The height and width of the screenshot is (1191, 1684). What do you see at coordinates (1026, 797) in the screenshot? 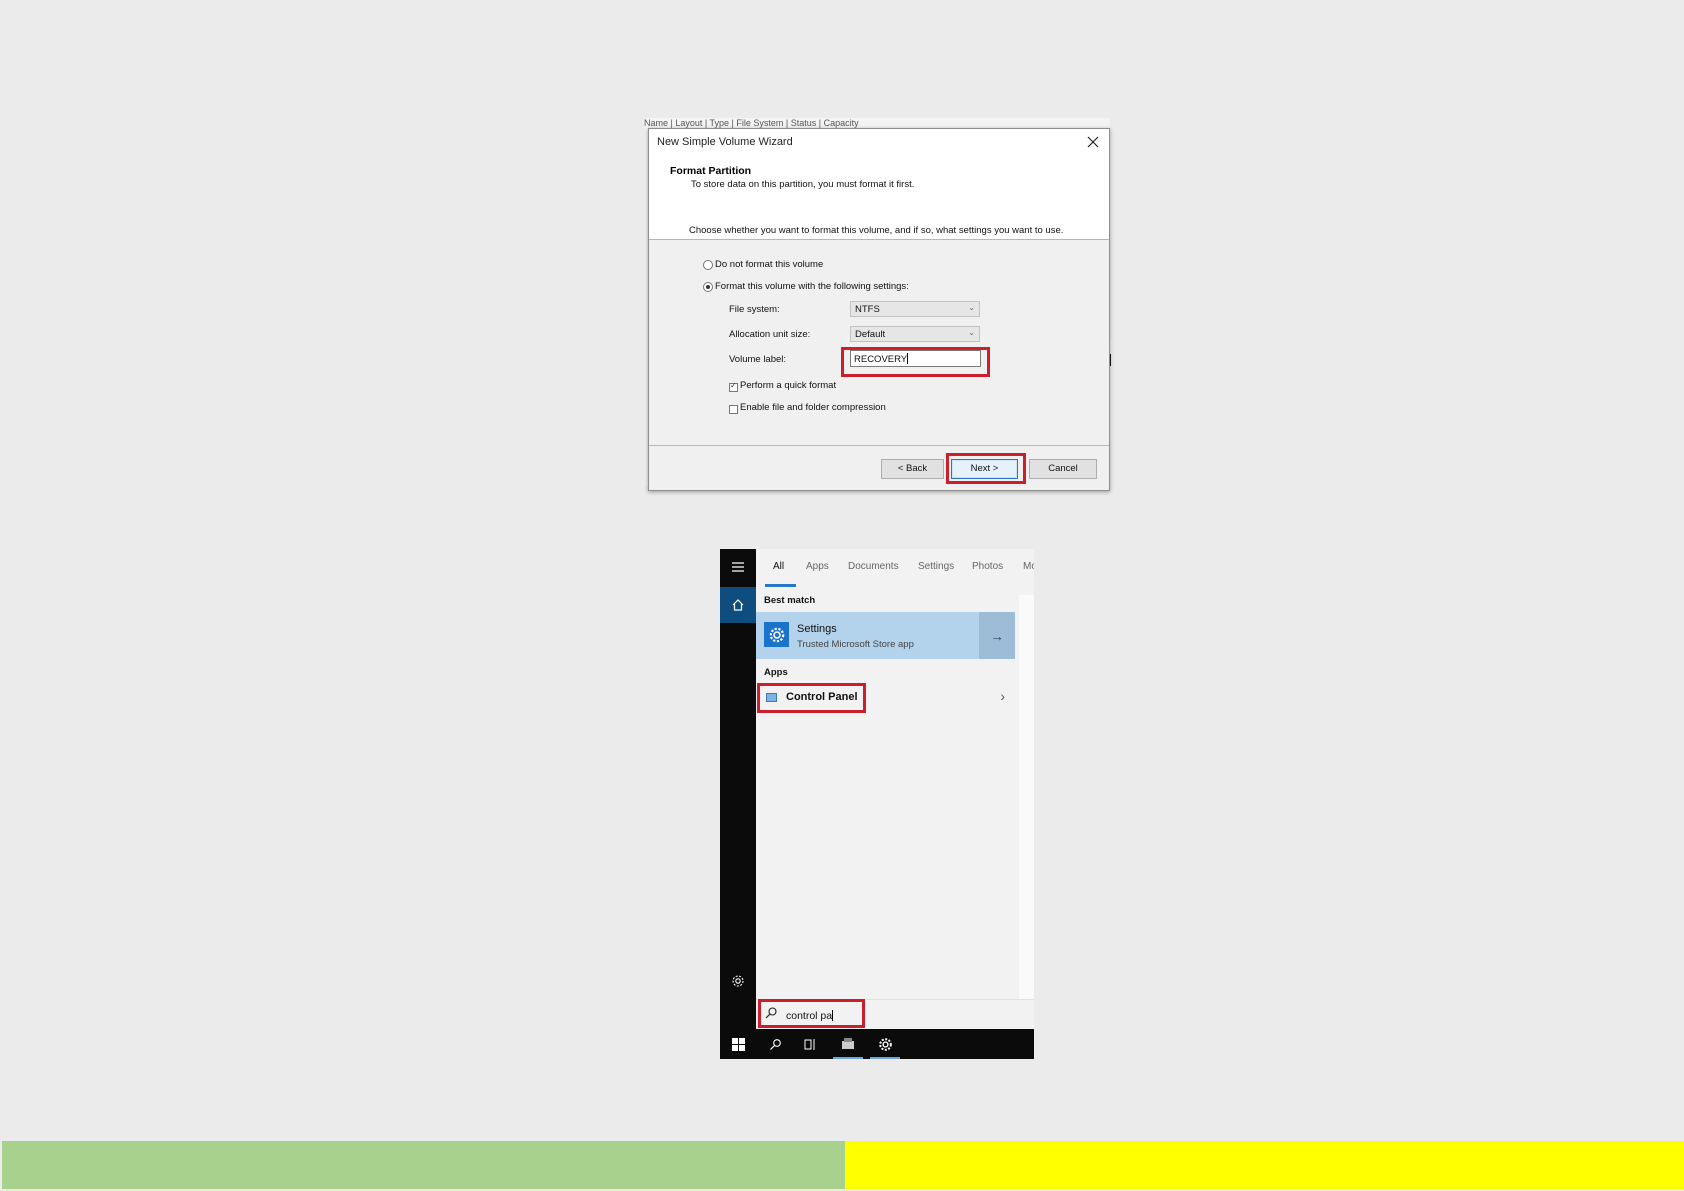
I see `preview-pane` at bounding box center [1026, 797].